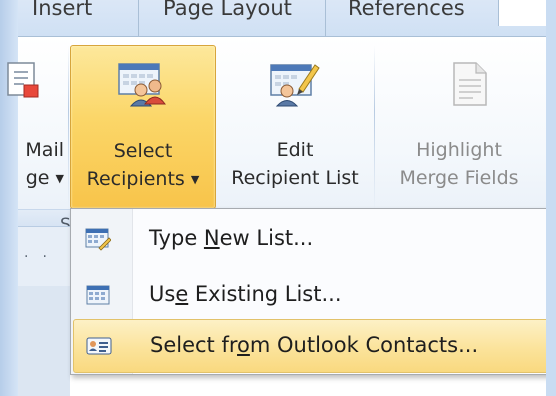  I want to click on edit-recipient-list-label-line1: Edit, so click(295, 150).